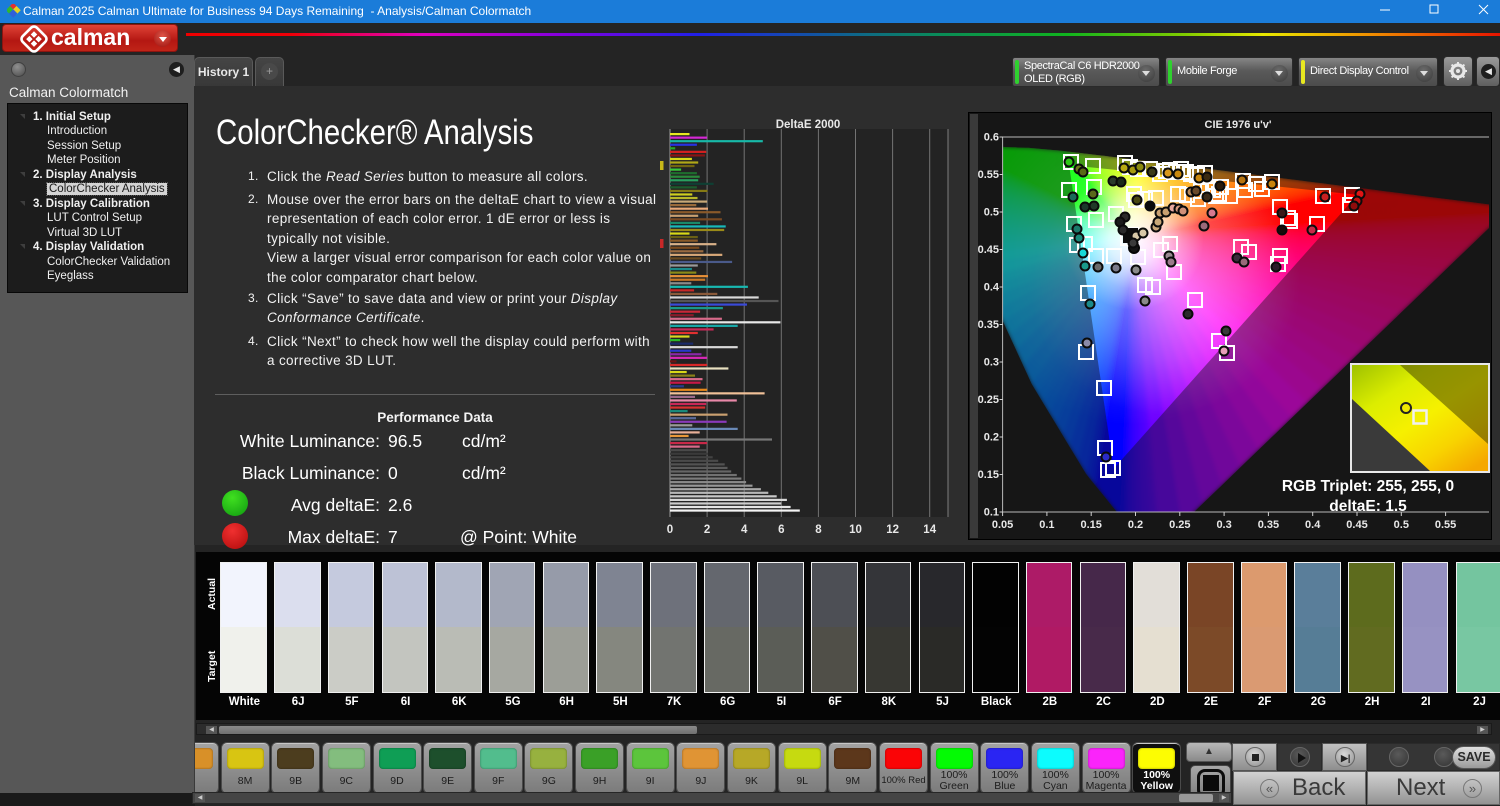 The height and width of the screenshot is (806, 1500). What do you see at coordinates (991, 138) in the screenshot?
I see `svg-text: 0.6` at bounding box center [991, 138].